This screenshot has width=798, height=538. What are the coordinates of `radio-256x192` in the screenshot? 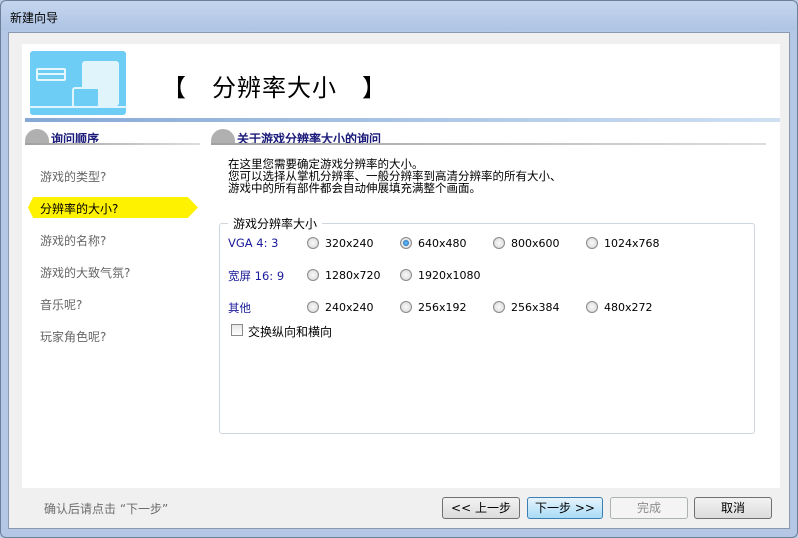 It's located at (406, 307).